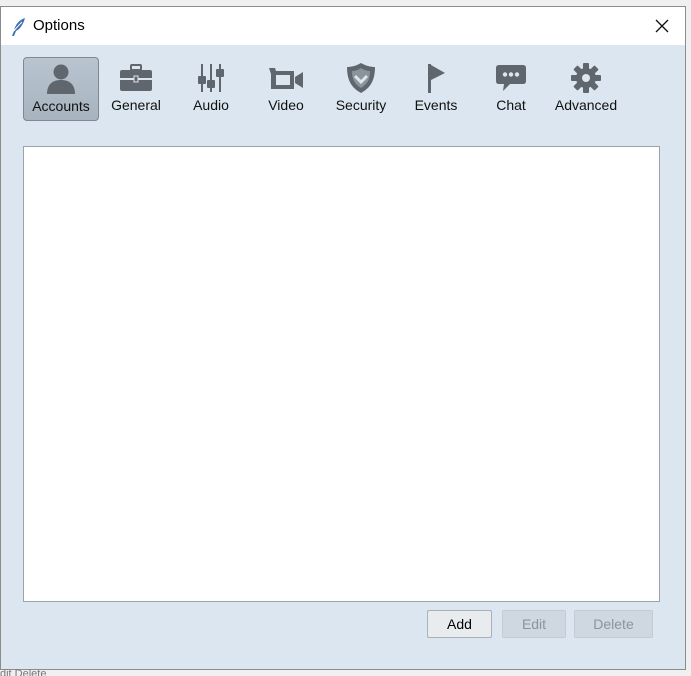 The width and height of the screenshot is (691, 676). I want to click on video-camera-icon, so click(286, 78).